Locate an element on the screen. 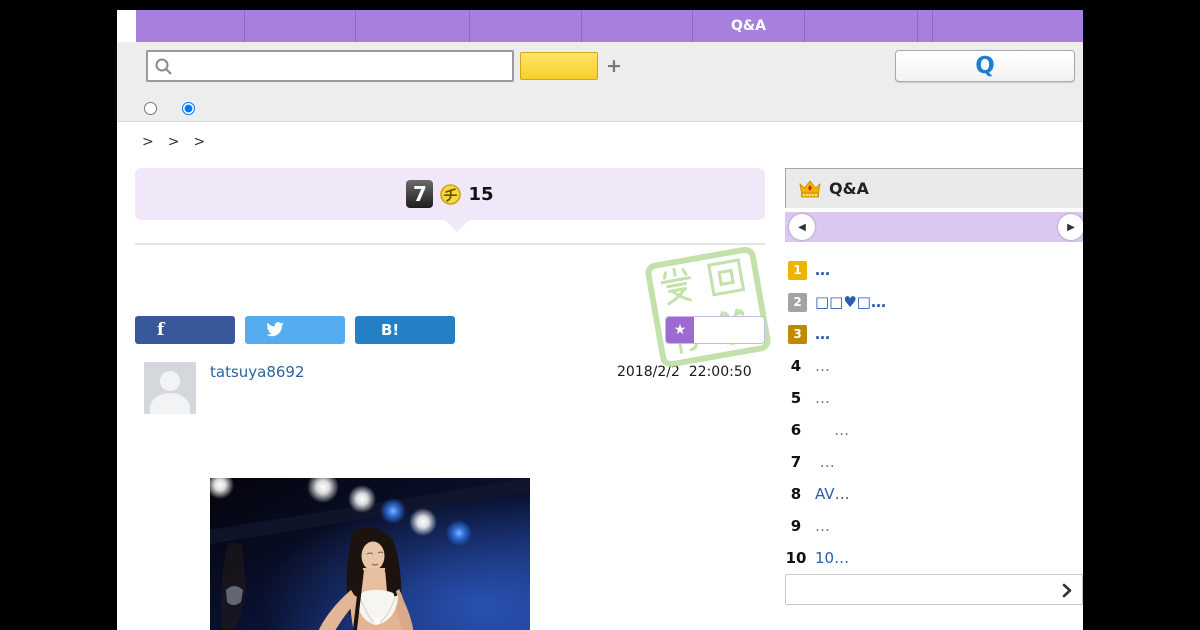  user-avatar is located at coordinates (170, 388).